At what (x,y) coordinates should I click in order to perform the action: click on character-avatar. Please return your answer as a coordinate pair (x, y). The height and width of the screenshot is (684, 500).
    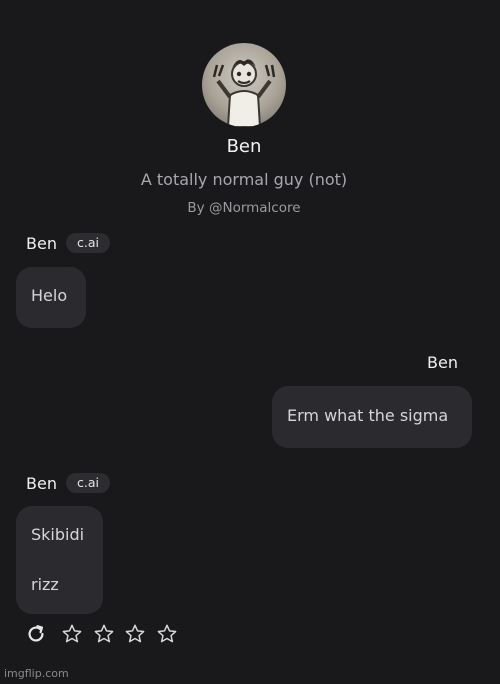
    Looking at the image, I should click on (244, 85).